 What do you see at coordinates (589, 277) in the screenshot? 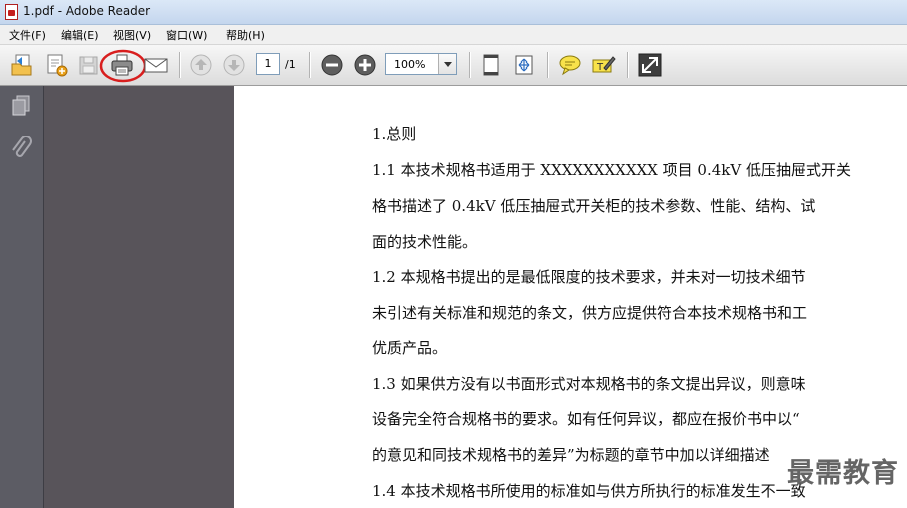
I see `document-text-line: 1.2 本规格书提出的是最低限度的技术要求，并未对一切技术细节` at bounding box center [589, 277].